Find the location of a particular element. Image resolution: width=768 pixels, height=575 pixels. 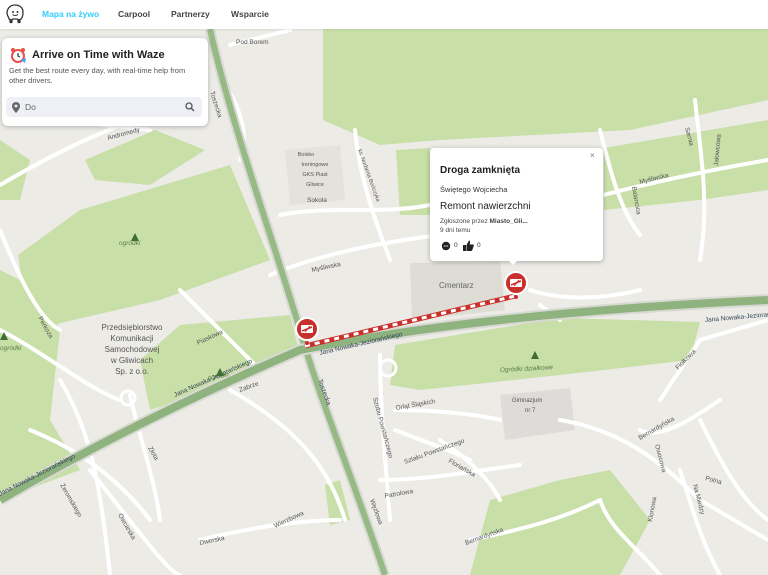

nav-support: Wsparcie is located at coordinates (250, 14).